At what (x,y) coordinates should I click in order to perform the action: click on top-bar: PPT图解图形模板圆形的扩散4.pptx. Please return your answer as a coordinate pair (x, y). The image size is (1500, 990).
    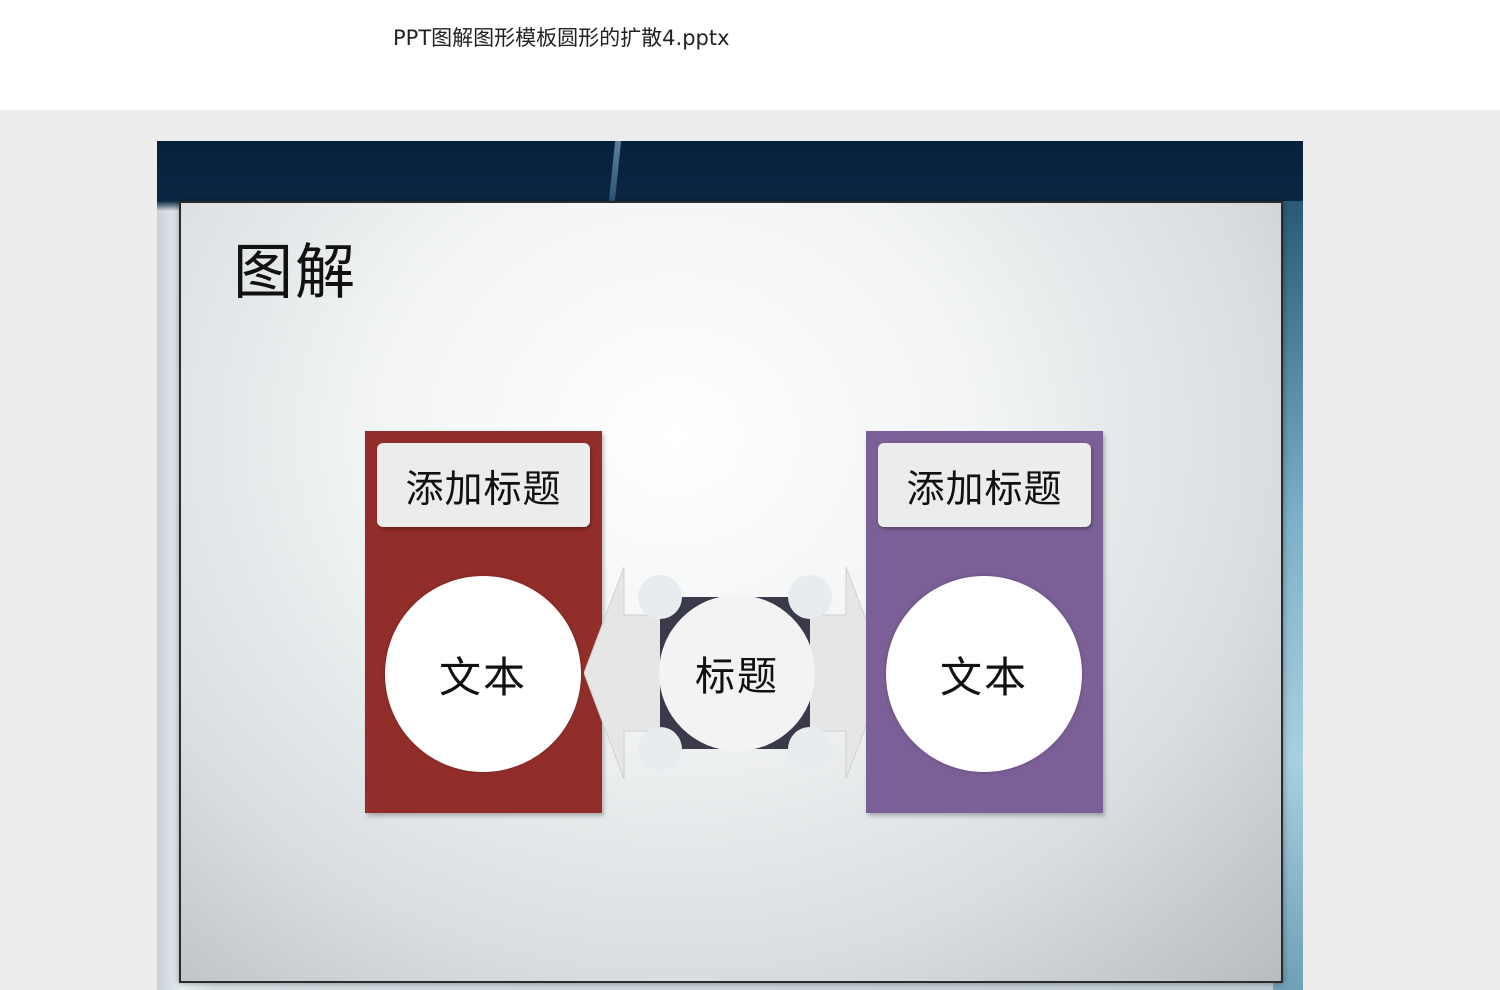
    Looking at the image, I should click on (750, 55).